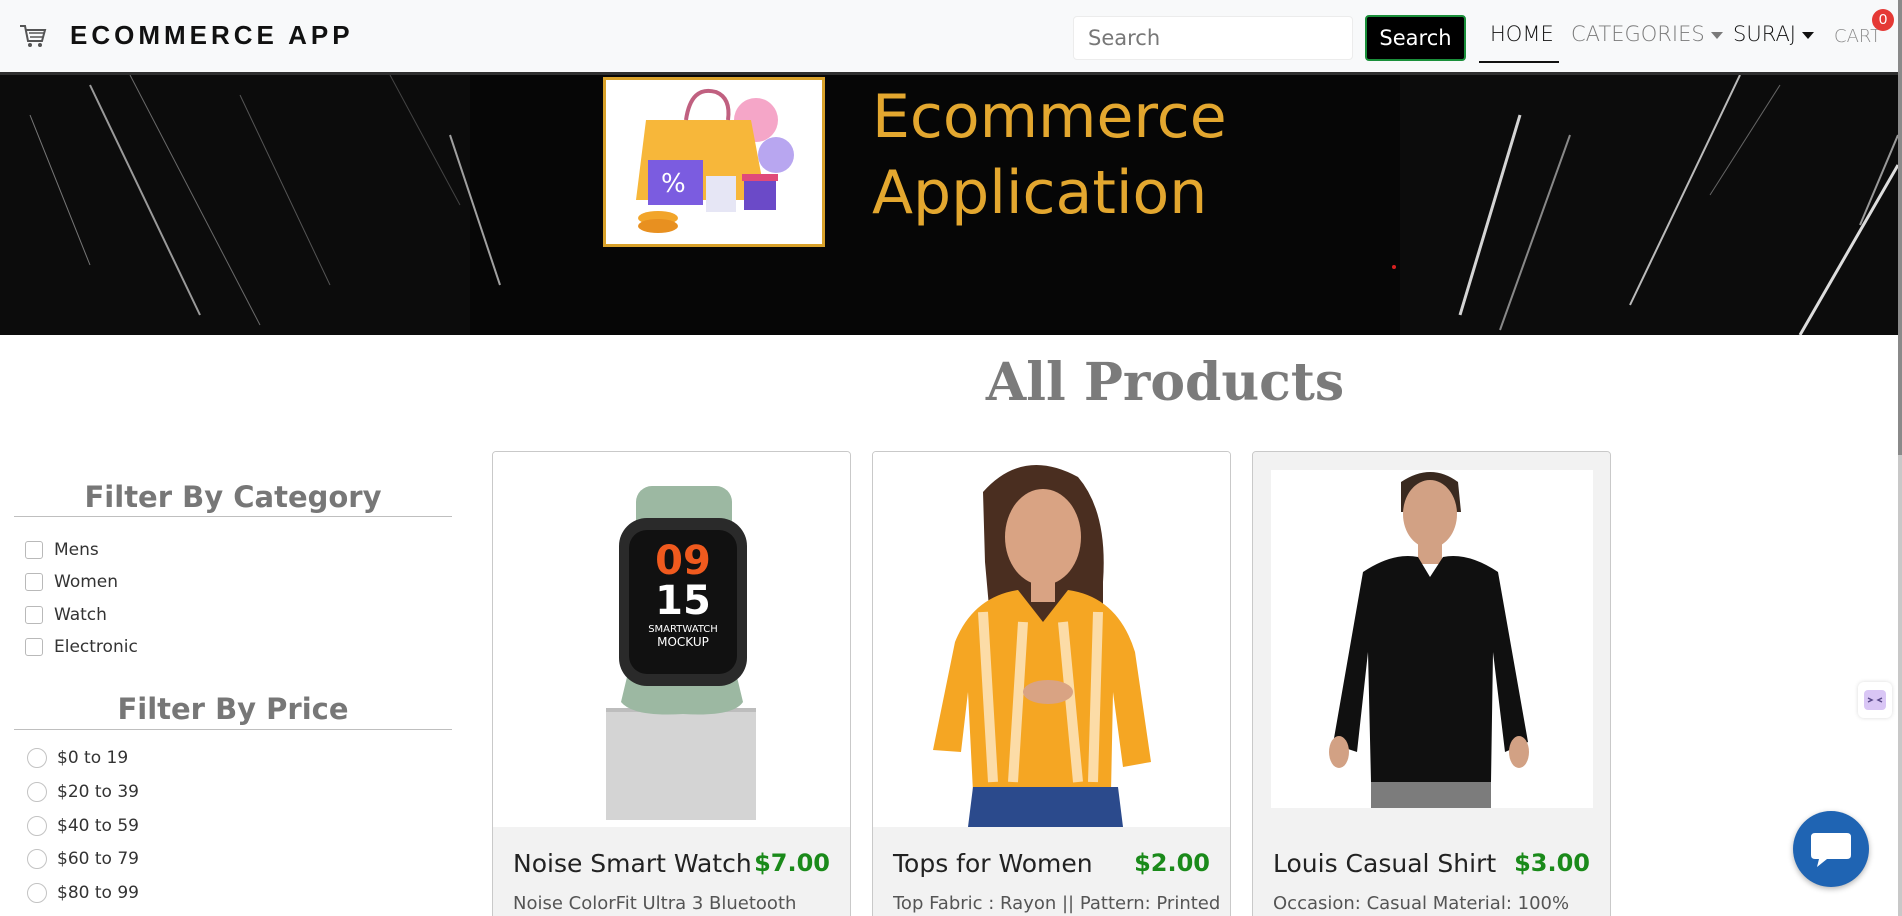 The width and height of the screenshot is (1902, 916). I want to click on category-label: Mens, so click(76, 550).